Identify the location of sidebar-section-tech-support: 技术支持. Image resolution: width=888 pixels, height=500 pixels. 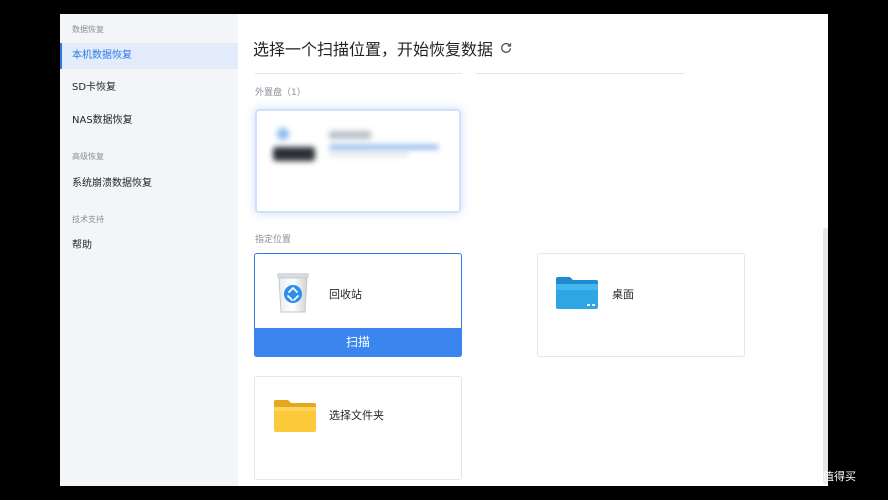
(88, 219).